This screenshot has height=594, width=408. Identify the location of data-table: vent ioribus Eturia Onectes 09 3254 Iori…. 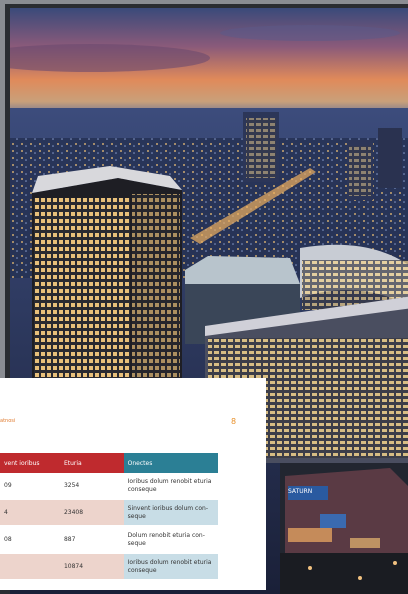
(109, 517).